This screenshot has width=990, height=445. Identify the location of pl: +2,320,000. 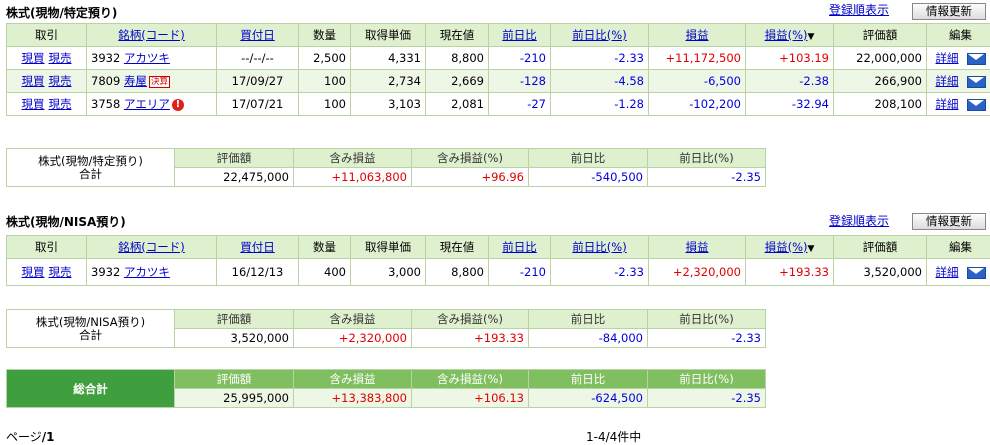
(697, 272).